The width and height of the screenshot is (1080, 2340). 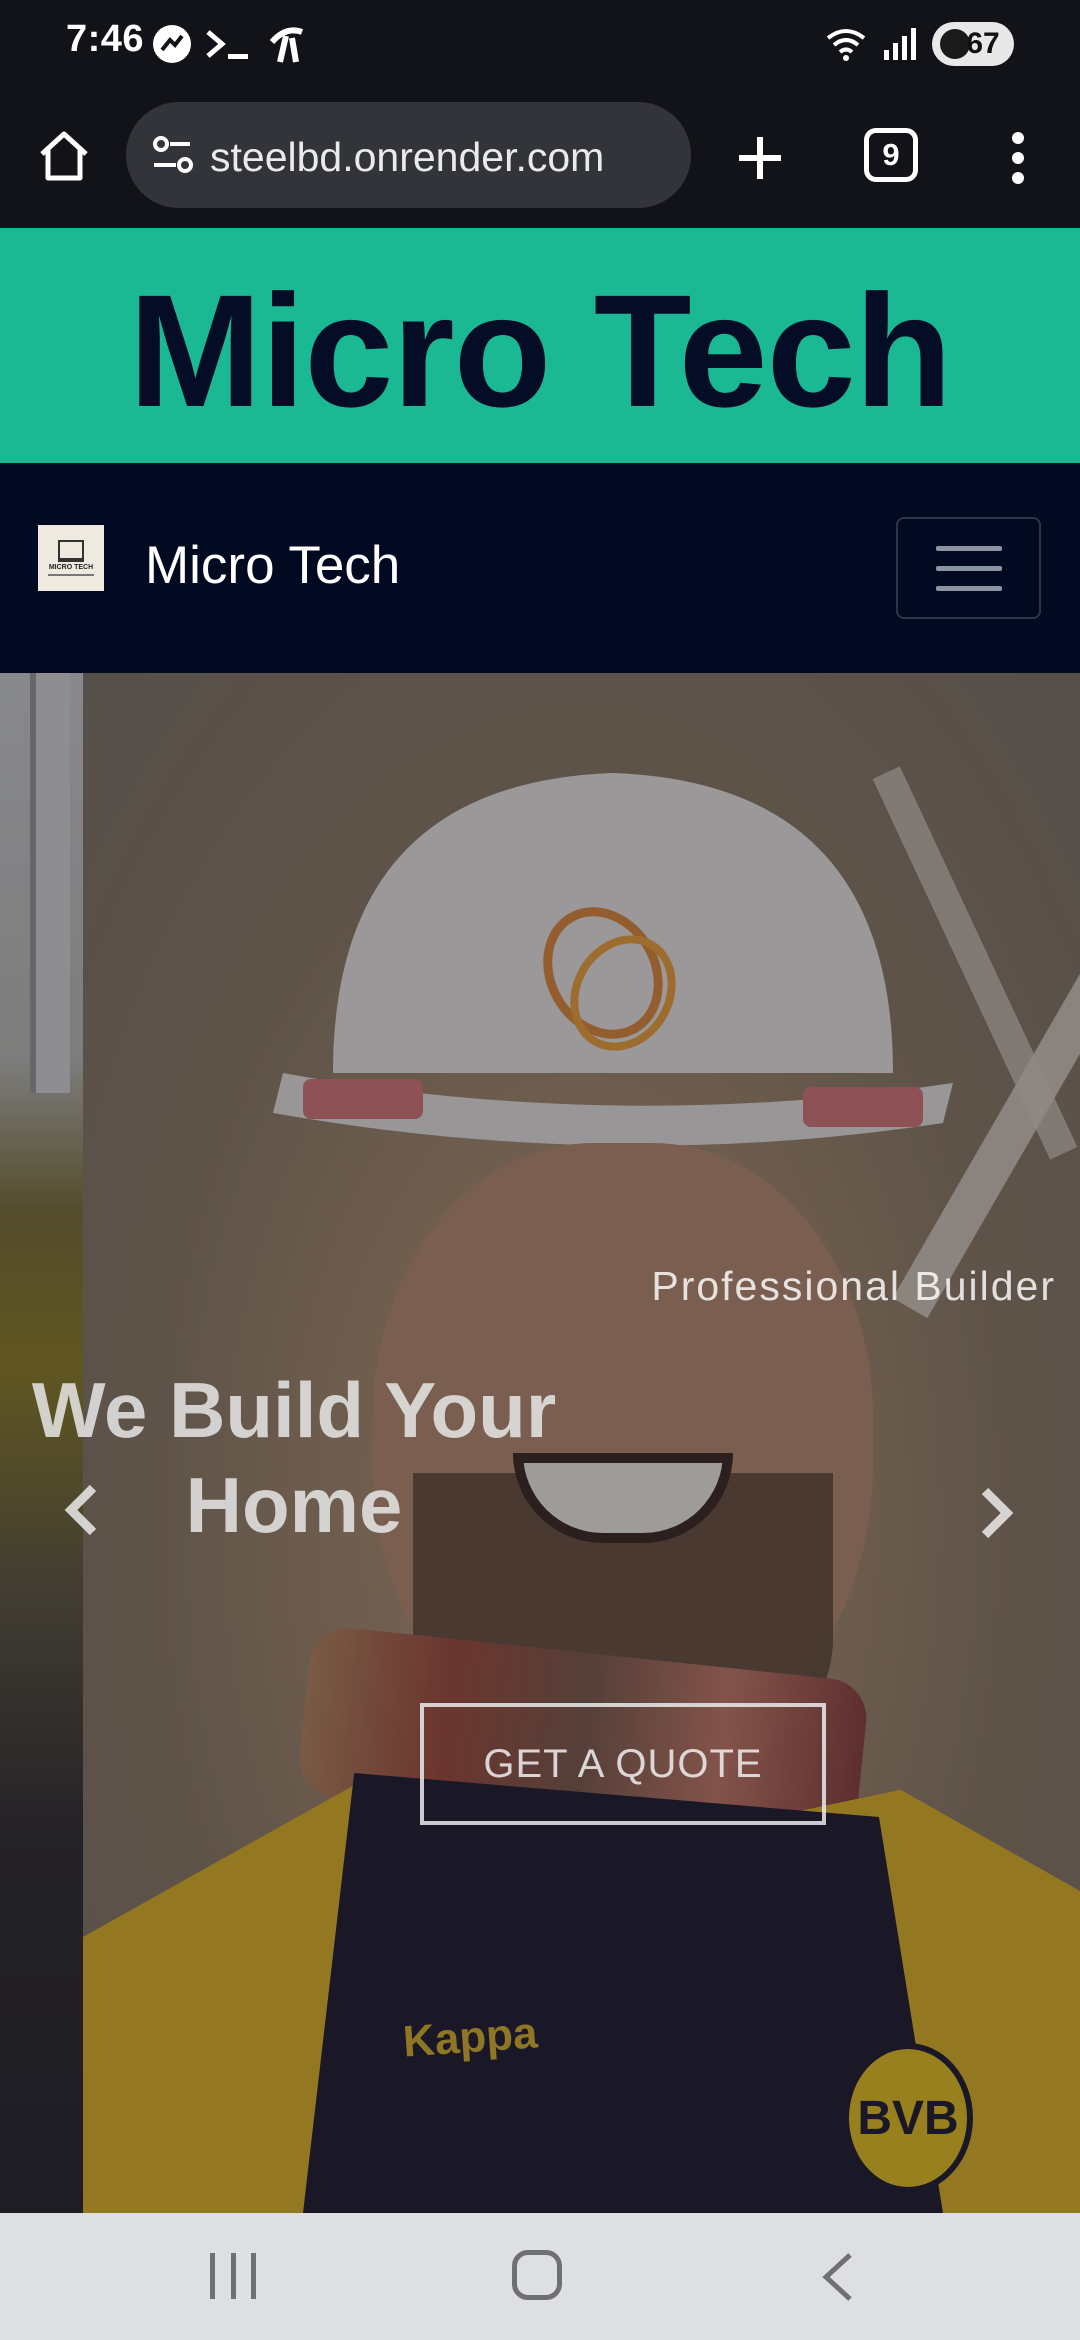 What do you see at coordinates (623, 1764) in the screenshot?
I see `get-quote-button: GET A QUOTE` at bounding box center [623, 1764].